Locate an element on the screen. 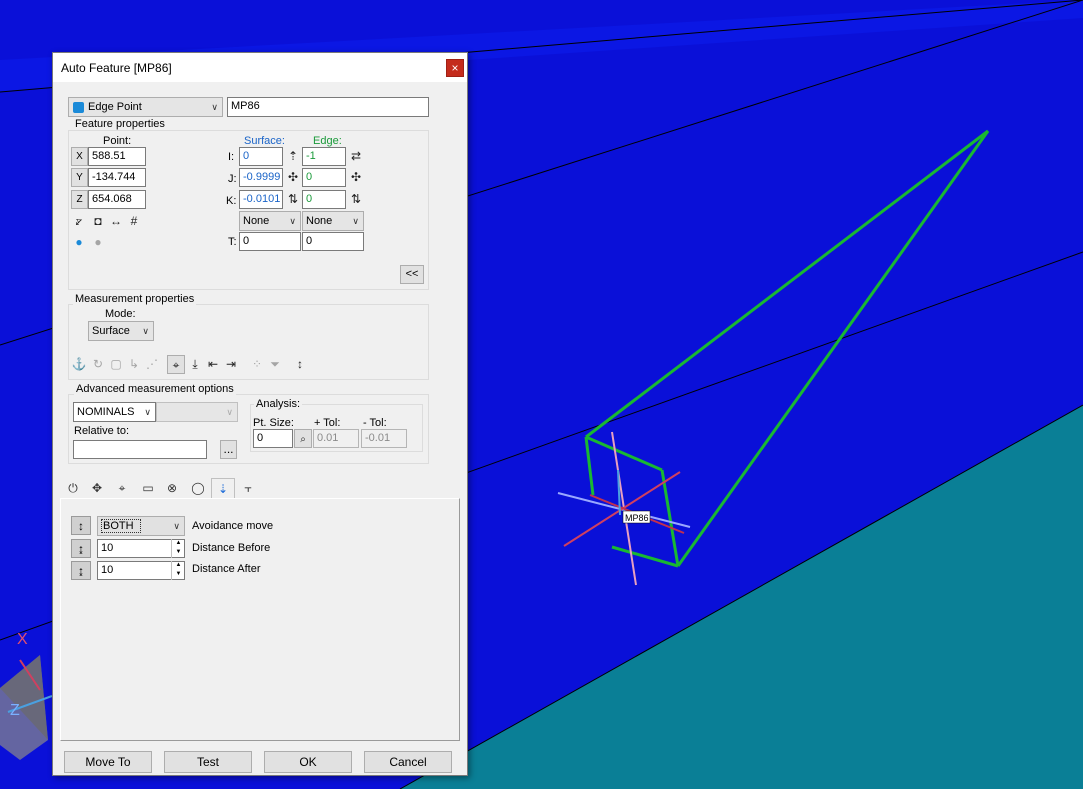 This screenshot has width=1083, height=789. surface-normal-icon: ⇡ is located at coordinates (293, 156).